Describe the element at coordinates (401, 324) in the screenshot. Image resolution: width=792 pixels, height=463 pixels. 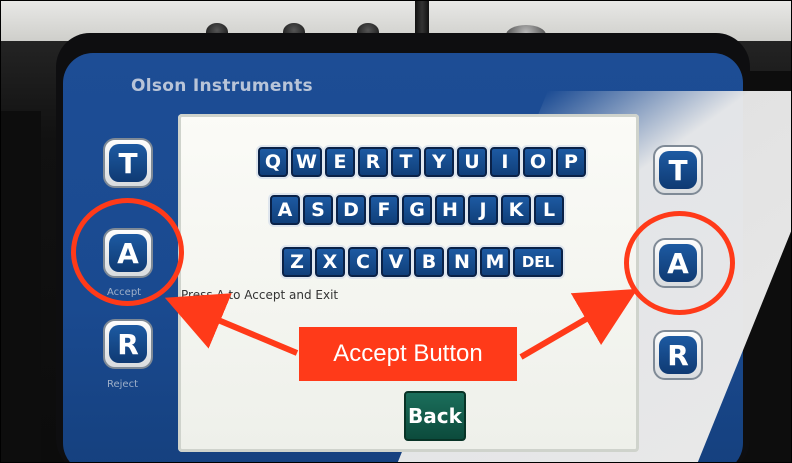
I see `annotation-arrows` at that location.